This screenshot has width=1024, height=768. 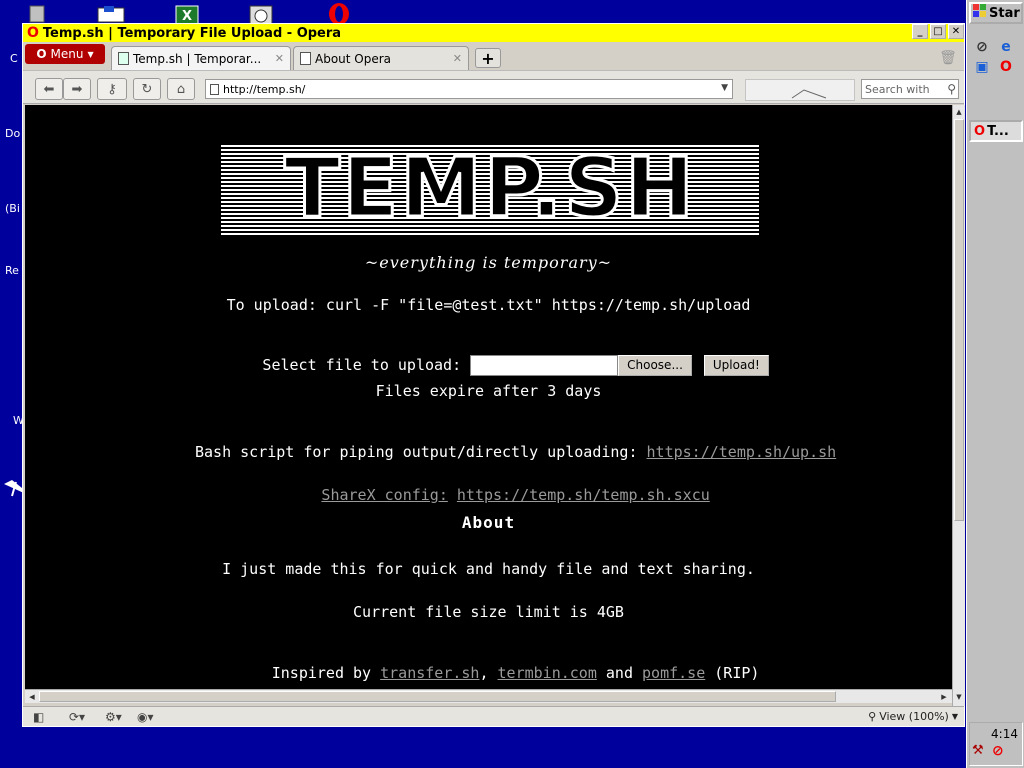 I want to click on opera-menu-button: O Menu ▼, so click(x=65, y=54).